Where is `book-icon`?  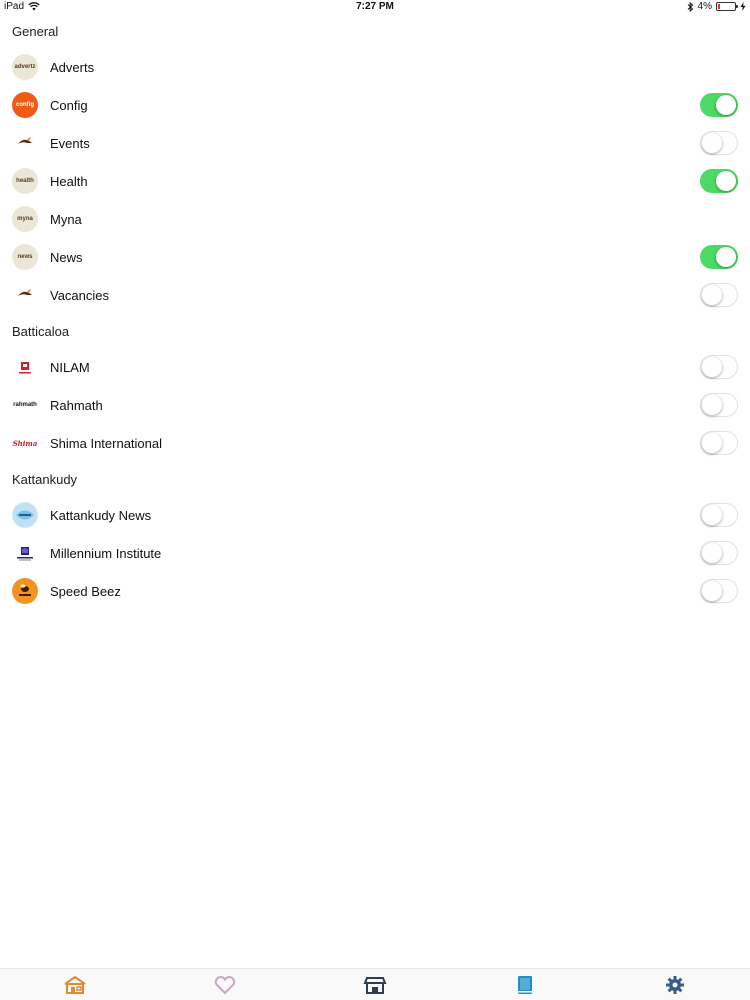 book-icon is located at coordinates (525, 984).